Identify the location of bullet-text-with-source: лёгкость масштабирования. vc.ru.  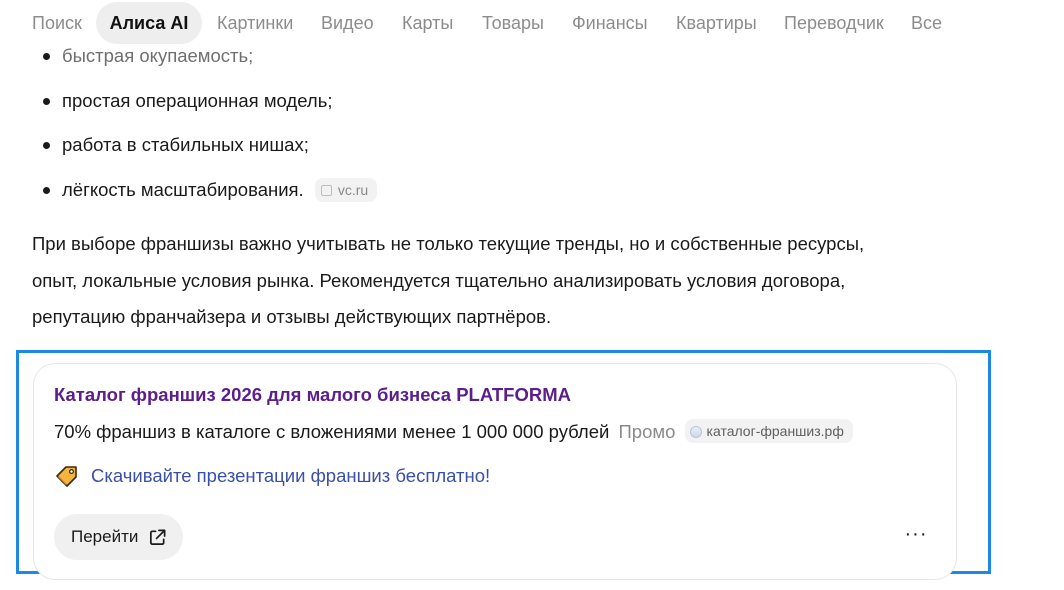
(220, 190).